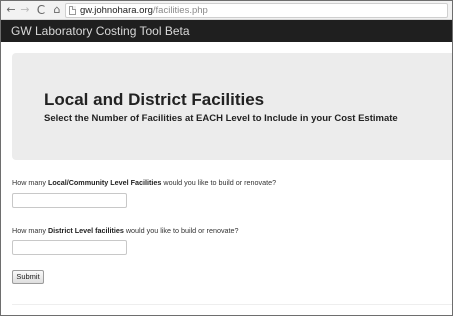 The height and width of the screenshot is (316, 453). What do you see at coordinates (116, 10) in the screenshot?
I see `url-host: gw.johnohara.org` at bounding box center [116, 10].